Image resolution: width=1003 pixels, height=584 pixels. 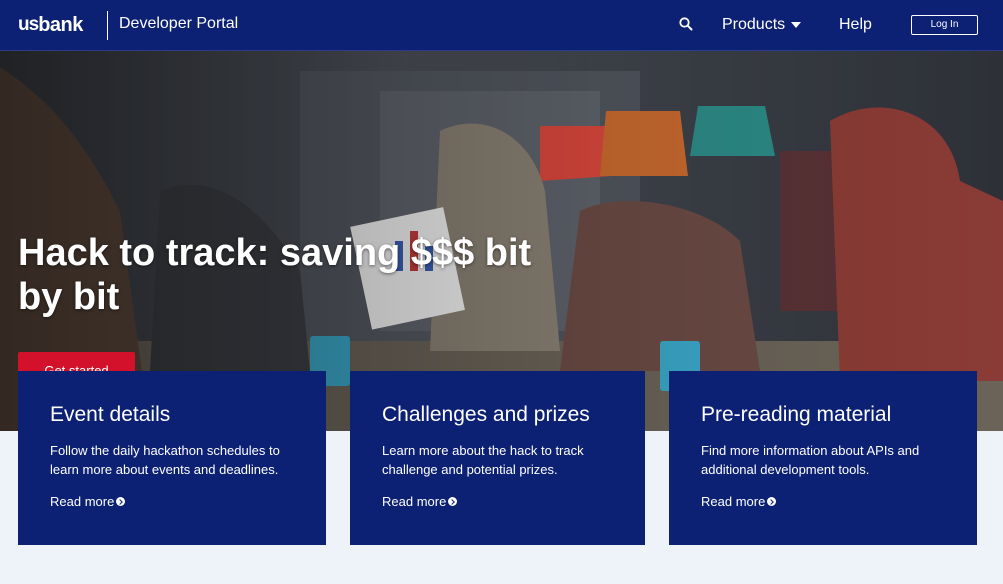 What do you see at coordinates (796, 414) in the screenshot?
I see `card-title: Pre-reading material` at bounding box center [796, 414].